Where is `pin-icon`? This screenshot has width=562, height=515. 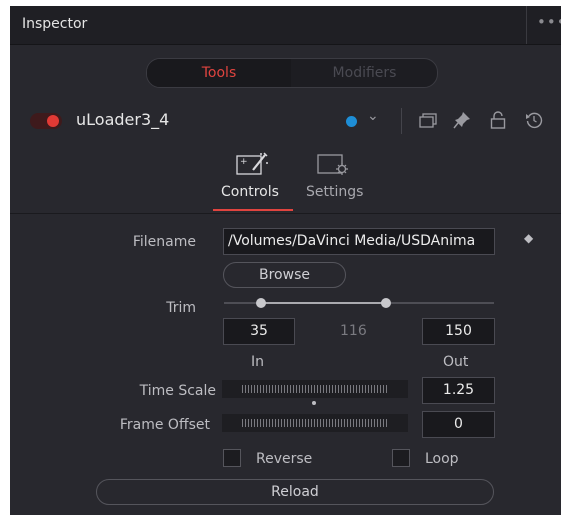
pin-icon is located at coordinates (462, 120).